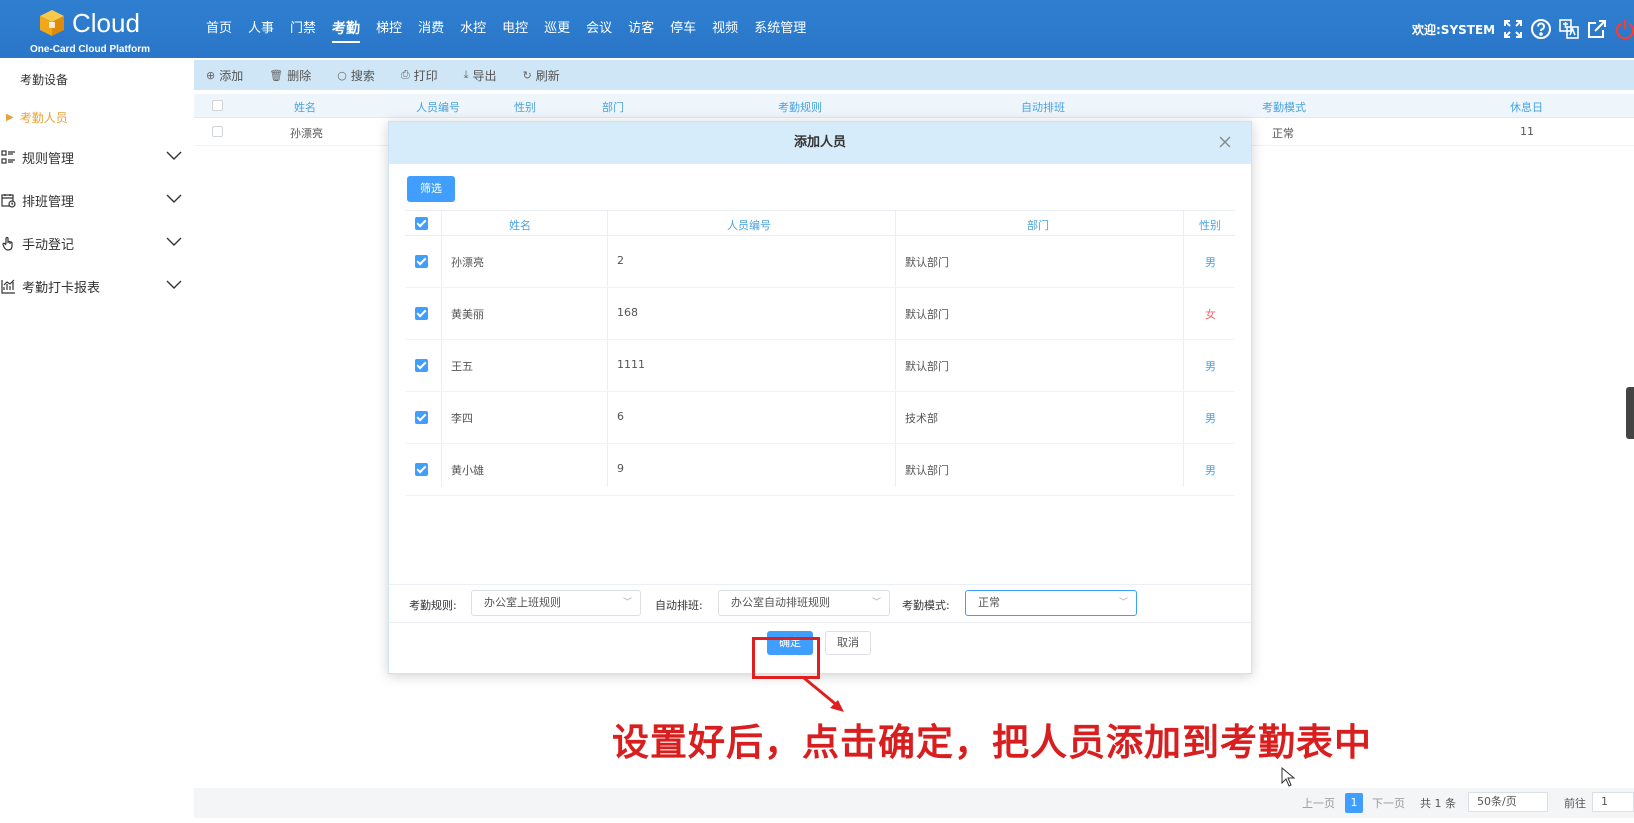 The image size is (1634, 823). Describe the element at coordinates (1318, 803) in the screenshot. I see `prev-page-button: 上一页` at that location.